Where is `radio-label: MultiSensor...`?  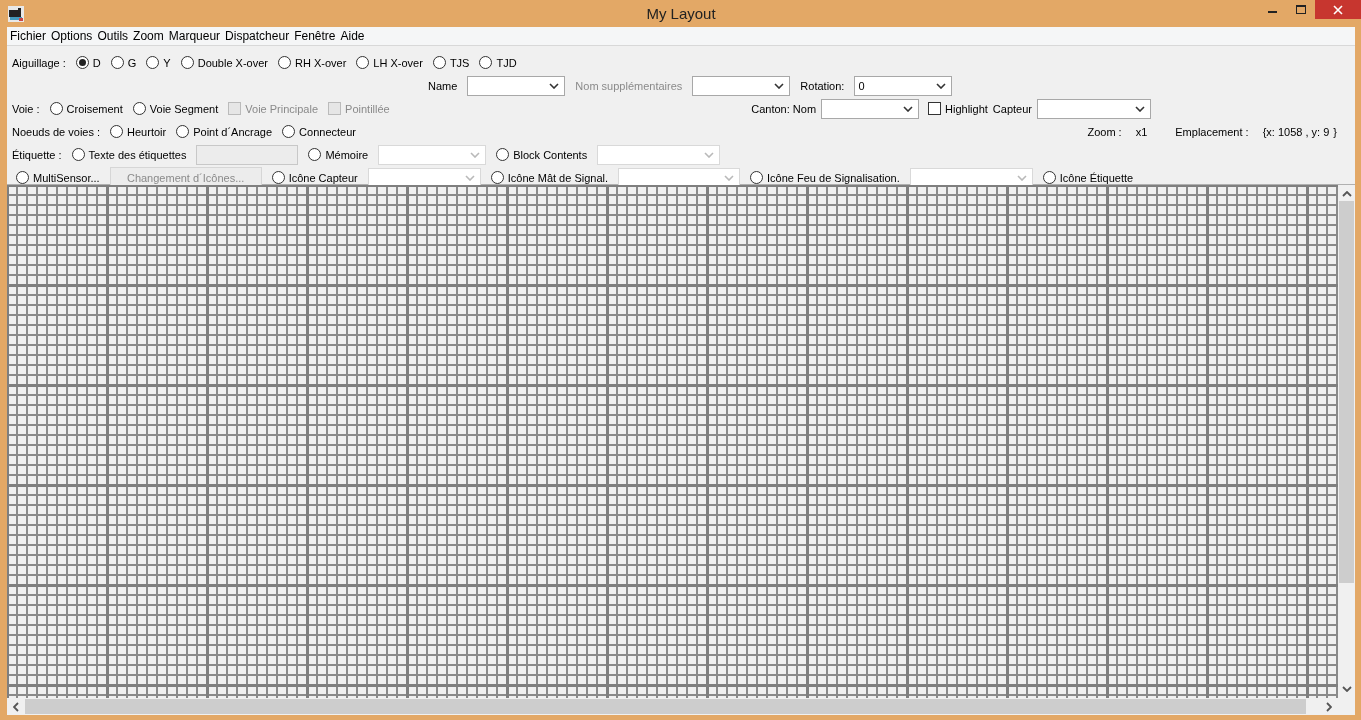
radio-label: MultiSensor... is located at coordinates (66, 177).